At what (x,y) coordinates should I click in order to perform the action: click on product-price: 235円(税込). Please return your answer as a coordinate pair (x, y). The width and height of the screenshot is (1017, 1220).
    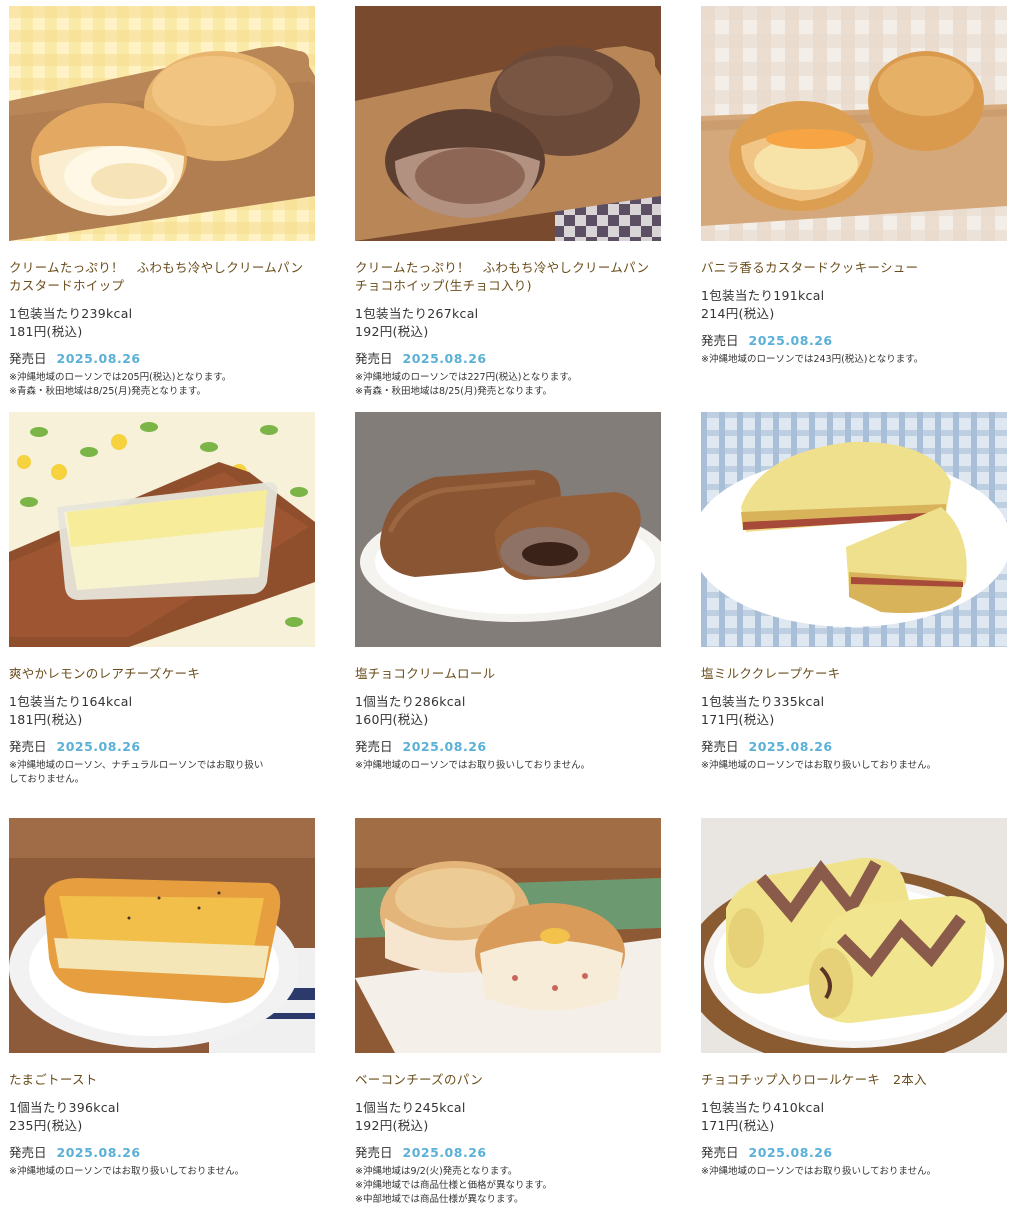
    Looking at the image, I should click on (46, 1125).